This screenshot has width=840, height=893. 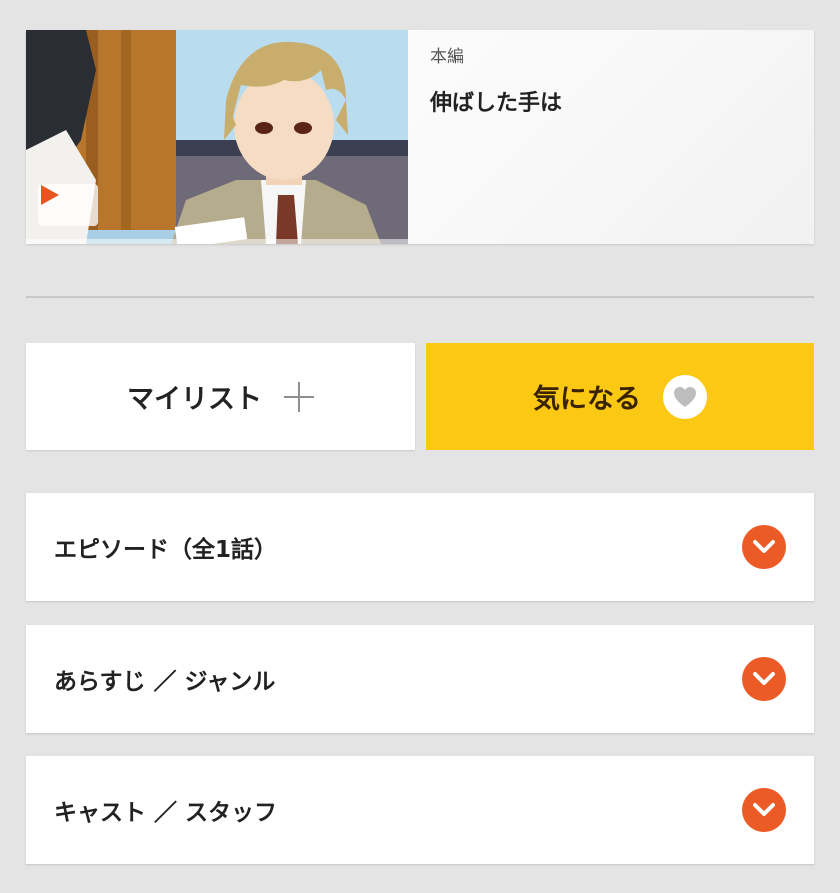 What do you see at coordinates (420, 810) in the screenshot?
I see `cast-staff-section-toggle: キャスト ／ スタッフ` at bounding box center [420, 810].